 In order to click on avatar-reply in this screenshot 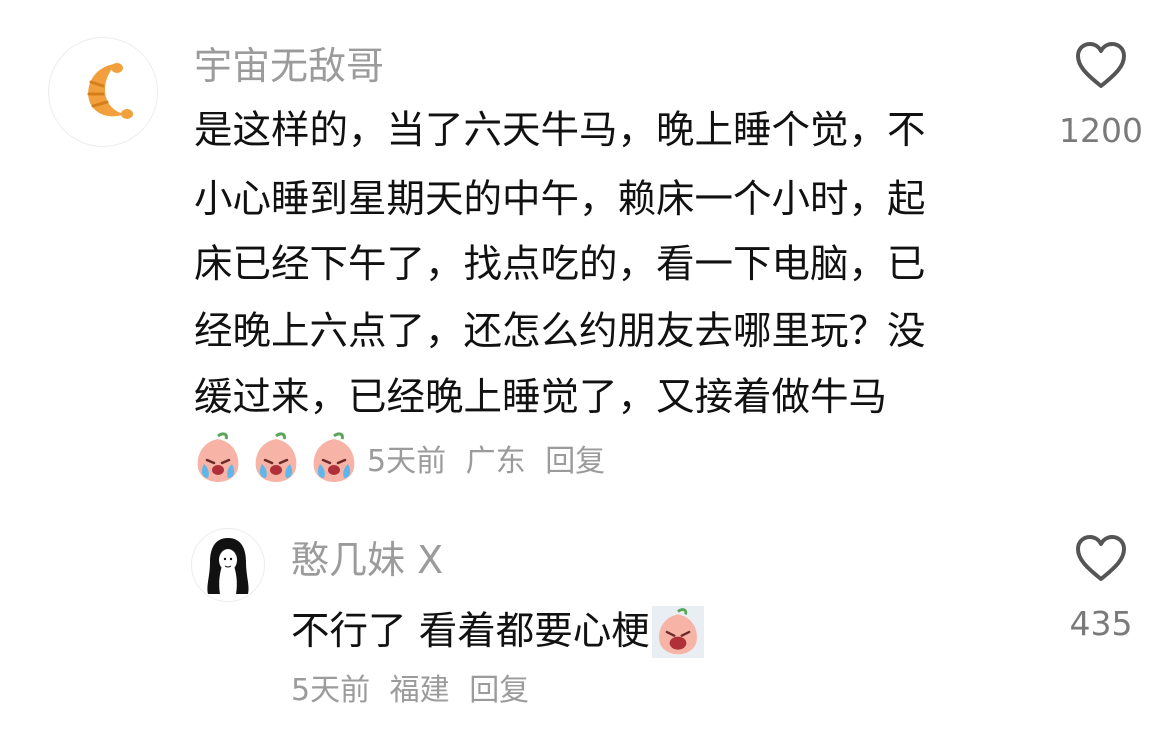, I will do `click(228, 565)`.